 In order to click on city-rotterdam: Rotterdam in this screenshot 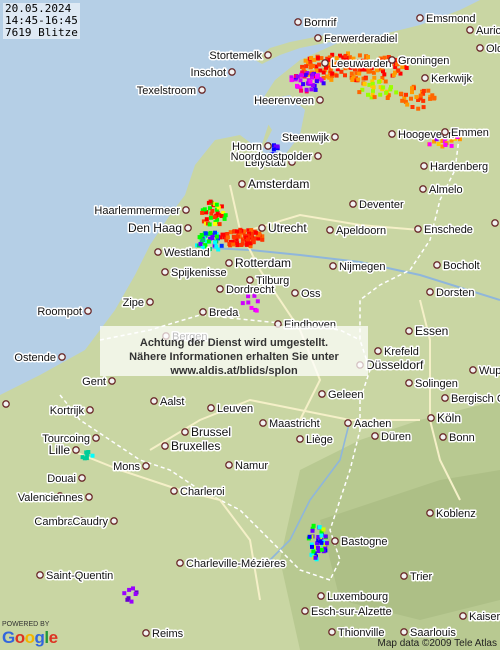, I will do `click(259, 263)`.